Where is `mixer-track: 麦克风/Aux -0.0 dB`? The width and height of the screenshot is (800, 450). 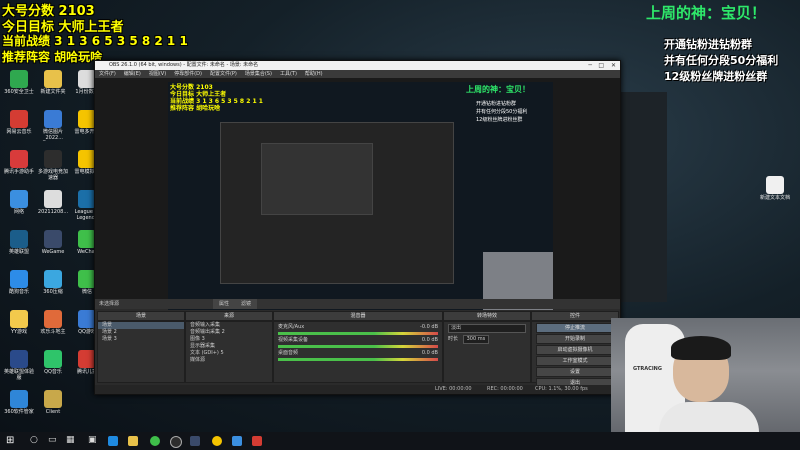
mixer-track: 麦克风/Aux -0.0 dB is located at coordinates (358, 329).